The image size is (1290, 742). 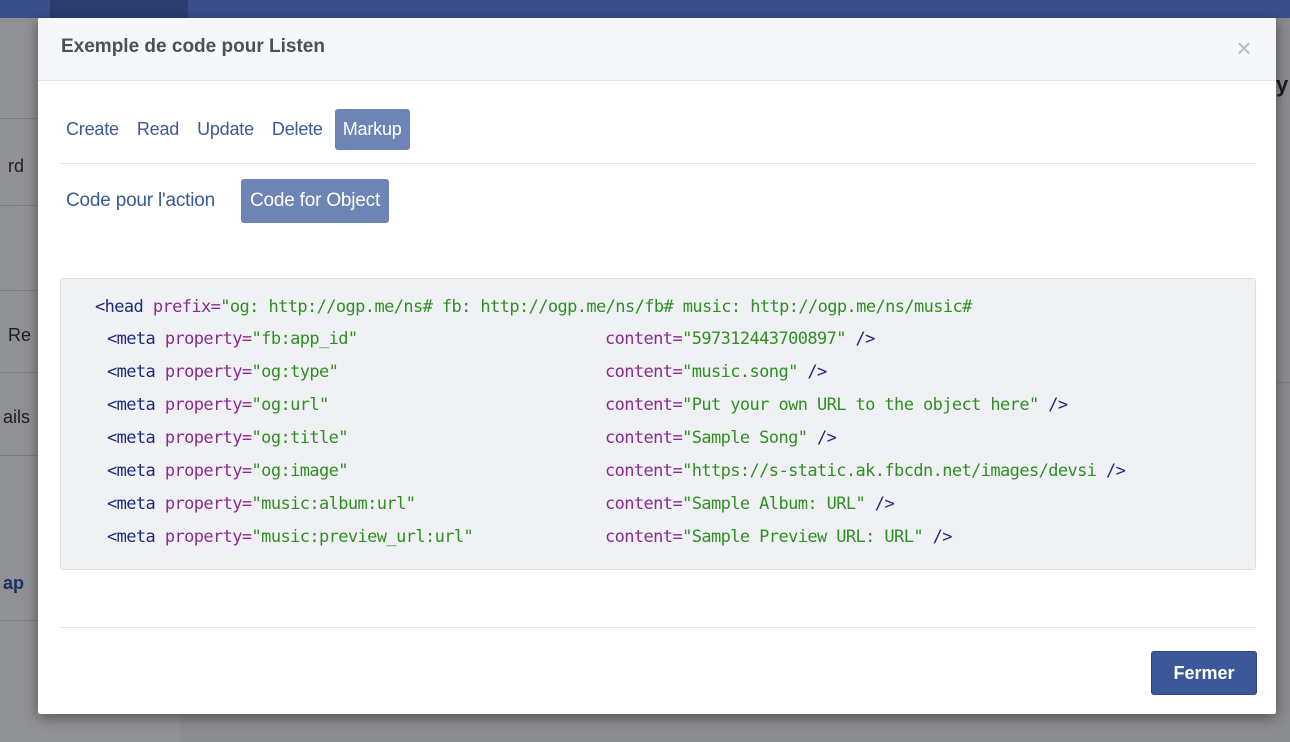 I want to click on code-string: "597312443700897", so click(x=764, y=339).